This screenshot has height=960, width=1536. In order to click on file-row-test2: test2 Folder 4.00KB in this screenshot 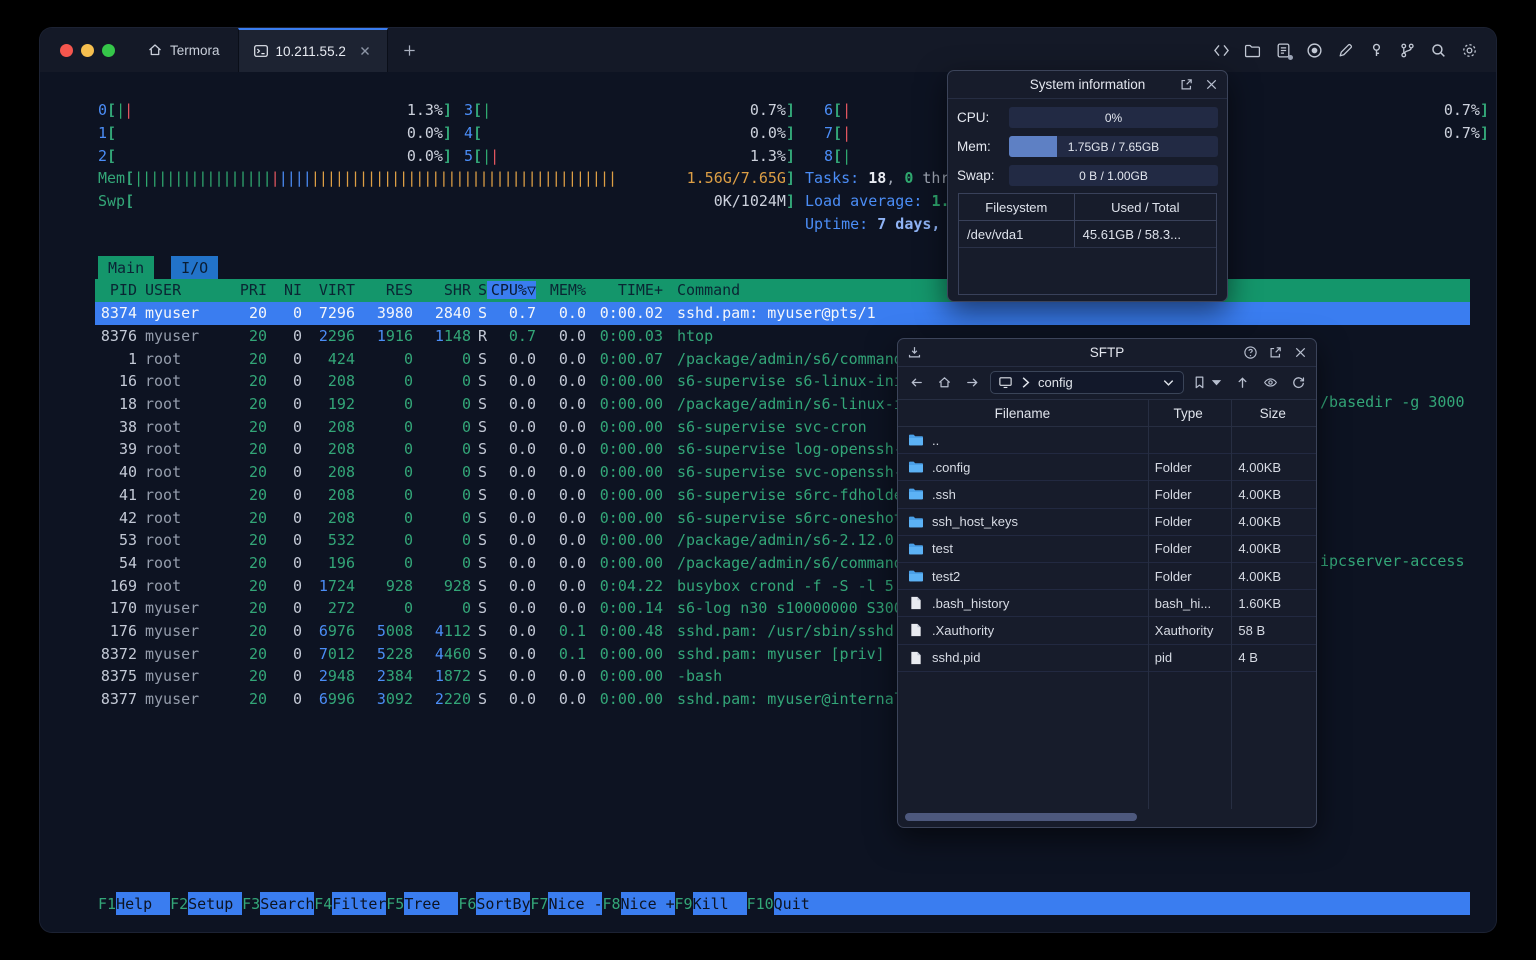, I will do `click(1107, 577)`.